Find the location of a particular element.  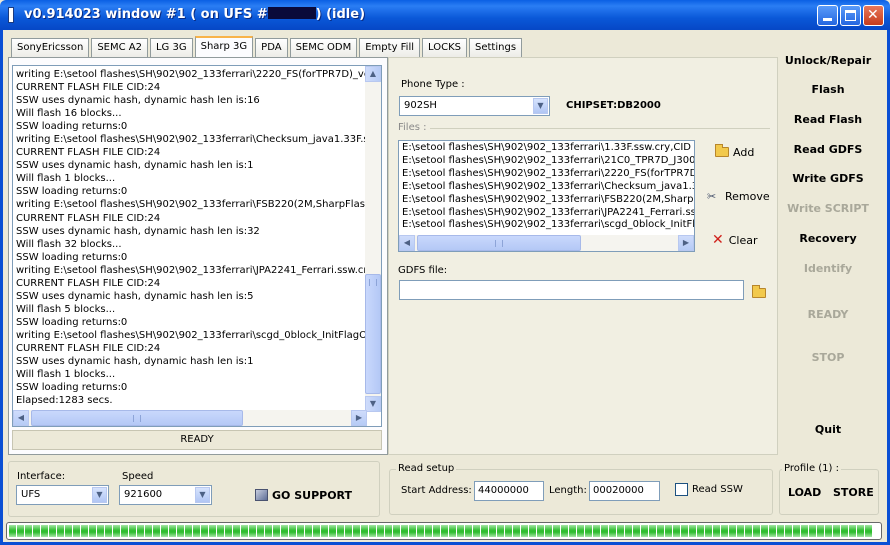

write-script-button: Write SCRIPT is located at coordinates (828, 208).